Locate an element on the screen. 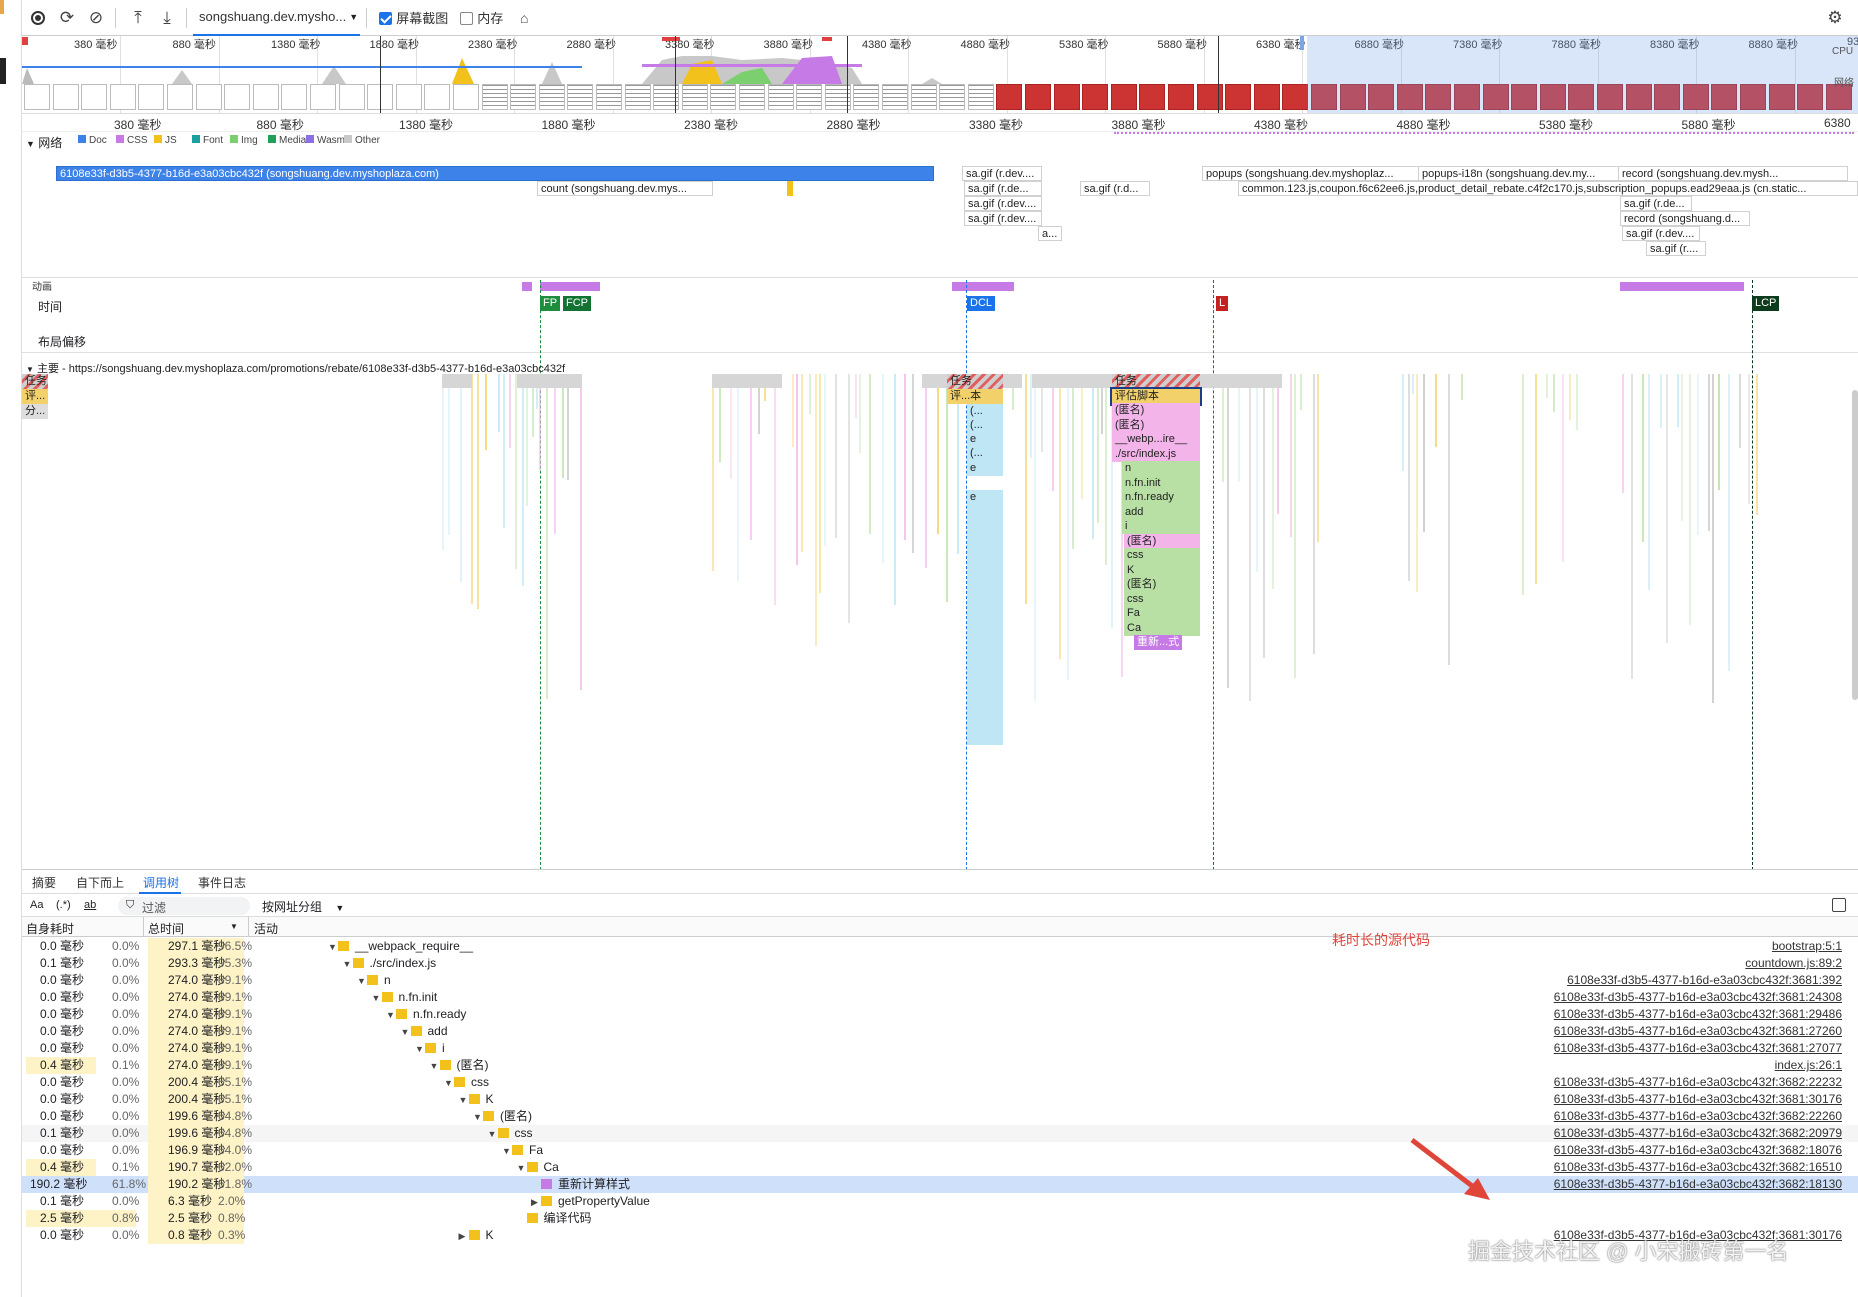 This screenshot has width=1858, height=1297. record-button is located at coordinates (38, 18).